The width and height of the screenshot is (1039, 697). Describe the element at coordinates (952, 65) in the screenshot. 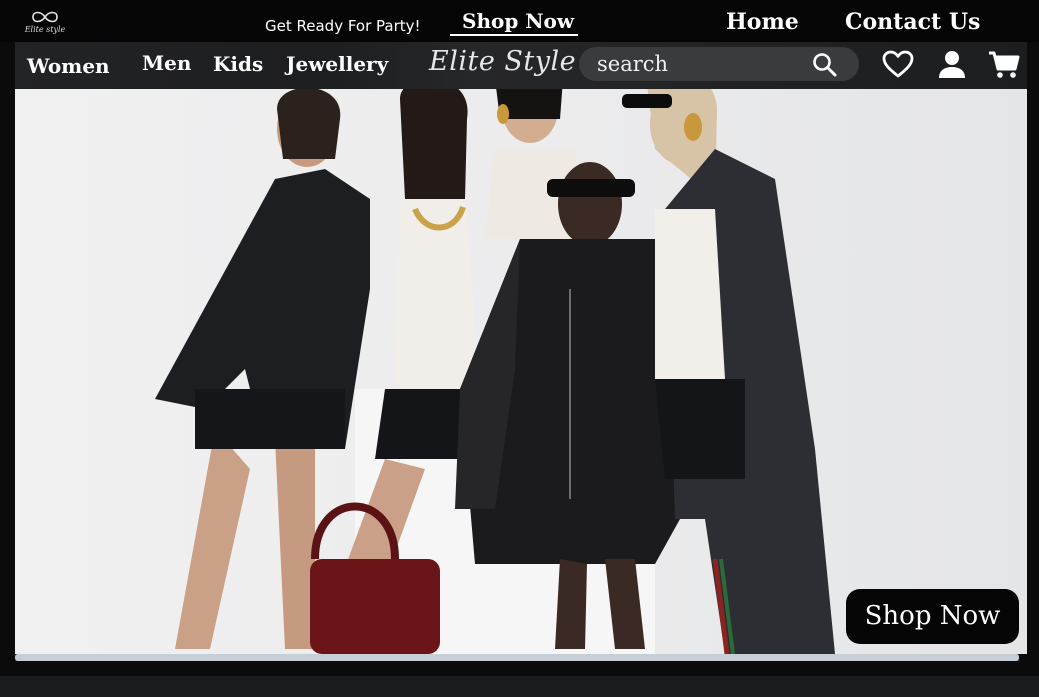

I see `user-icon` at that location.